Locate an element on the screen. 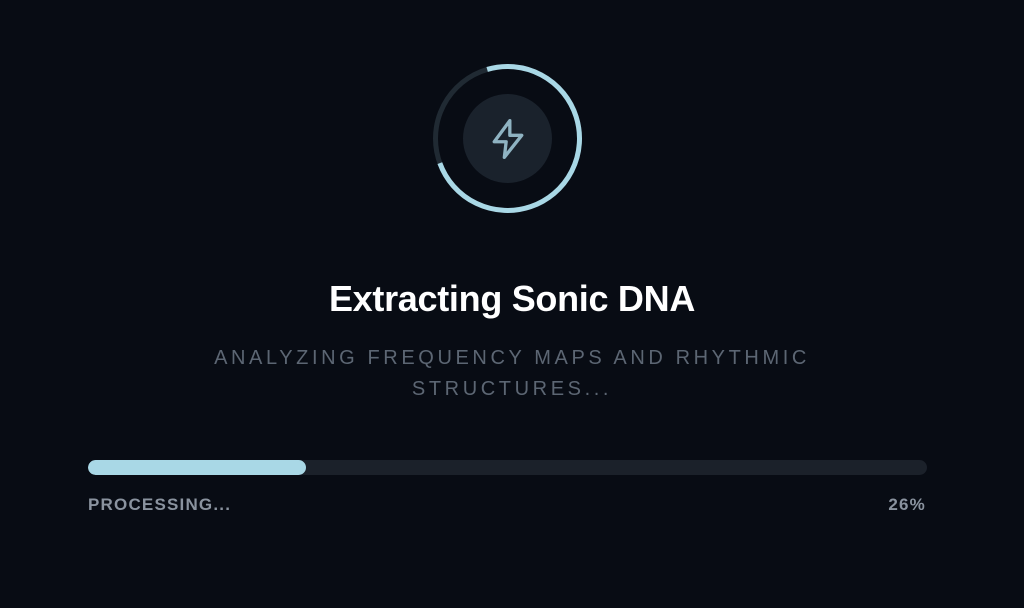 Image resolution: width=1024 pixels, height=608 pixels. progress-ring is located at coordinates (507, 138).